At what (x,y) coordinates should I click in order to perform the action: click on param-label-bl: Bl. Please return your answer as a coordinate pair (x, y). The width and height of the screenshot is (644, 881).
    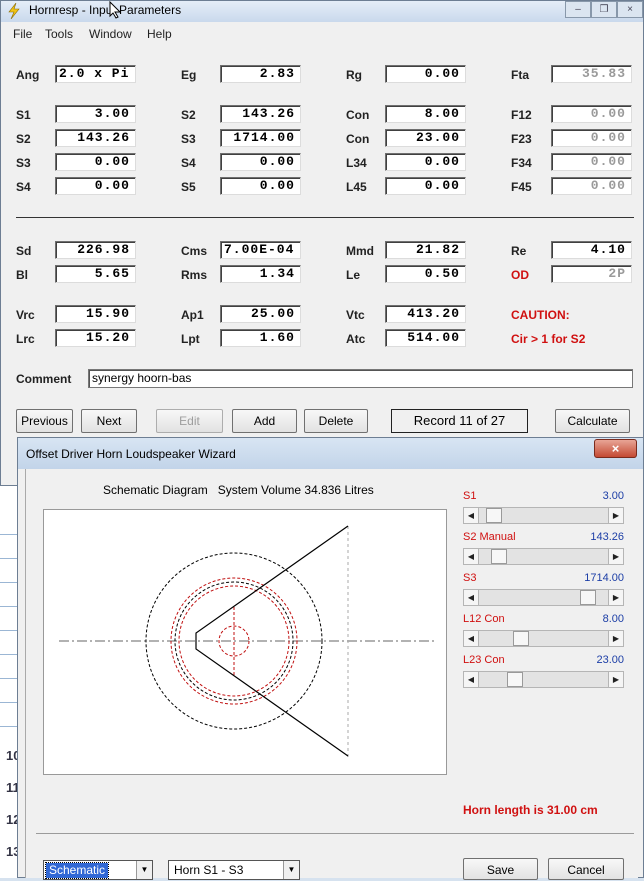
    Looking at the image, I should click on (22, 275).